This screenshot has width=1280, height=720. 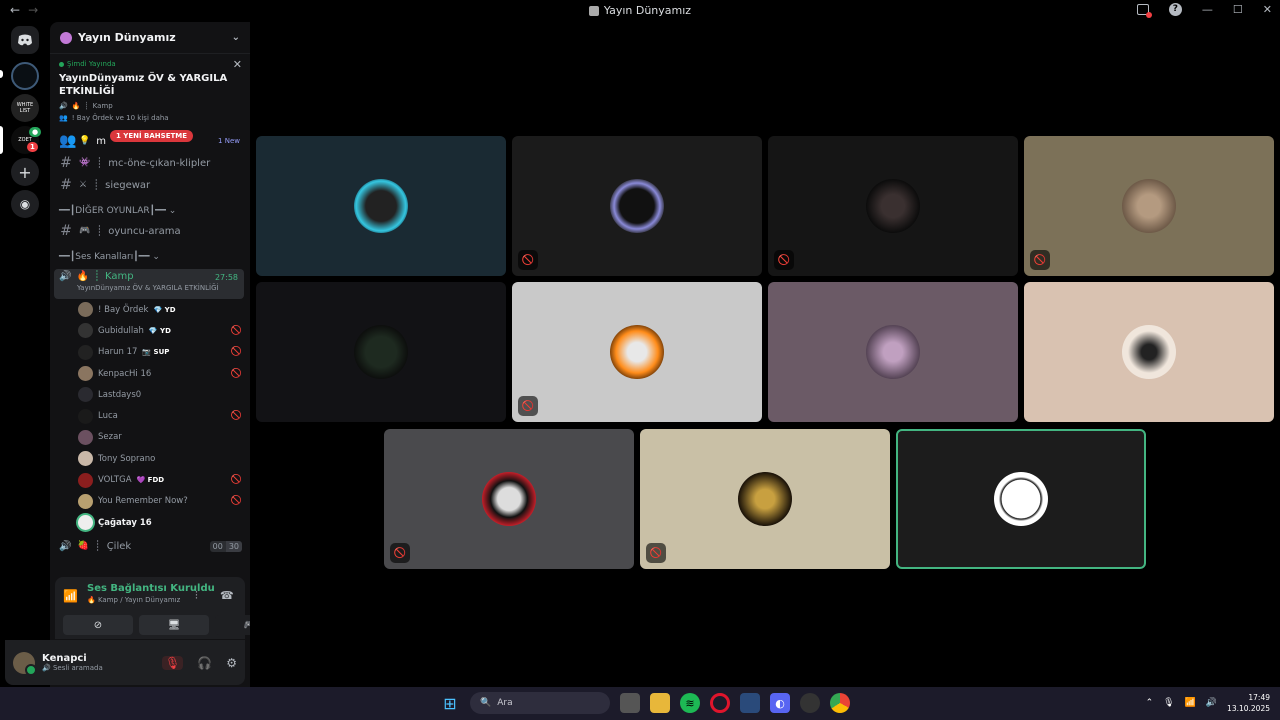 I want to click on mic-icon: 🎙, so click(x=1168, y=703).